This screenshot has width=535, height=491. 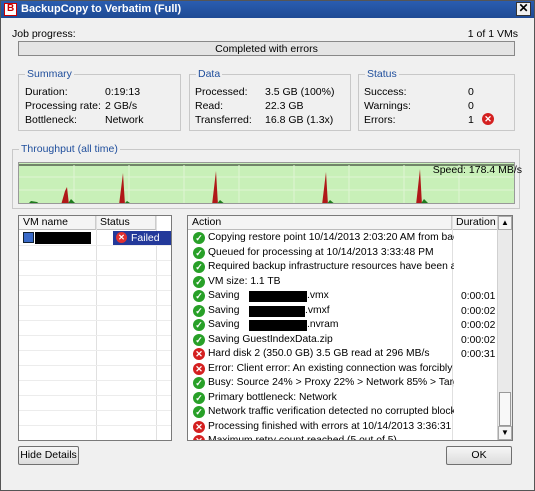 What do you see at coordinates (124, 120) in the screenshot?
I see `summary-value: Network` at bounding box center [124, 120].